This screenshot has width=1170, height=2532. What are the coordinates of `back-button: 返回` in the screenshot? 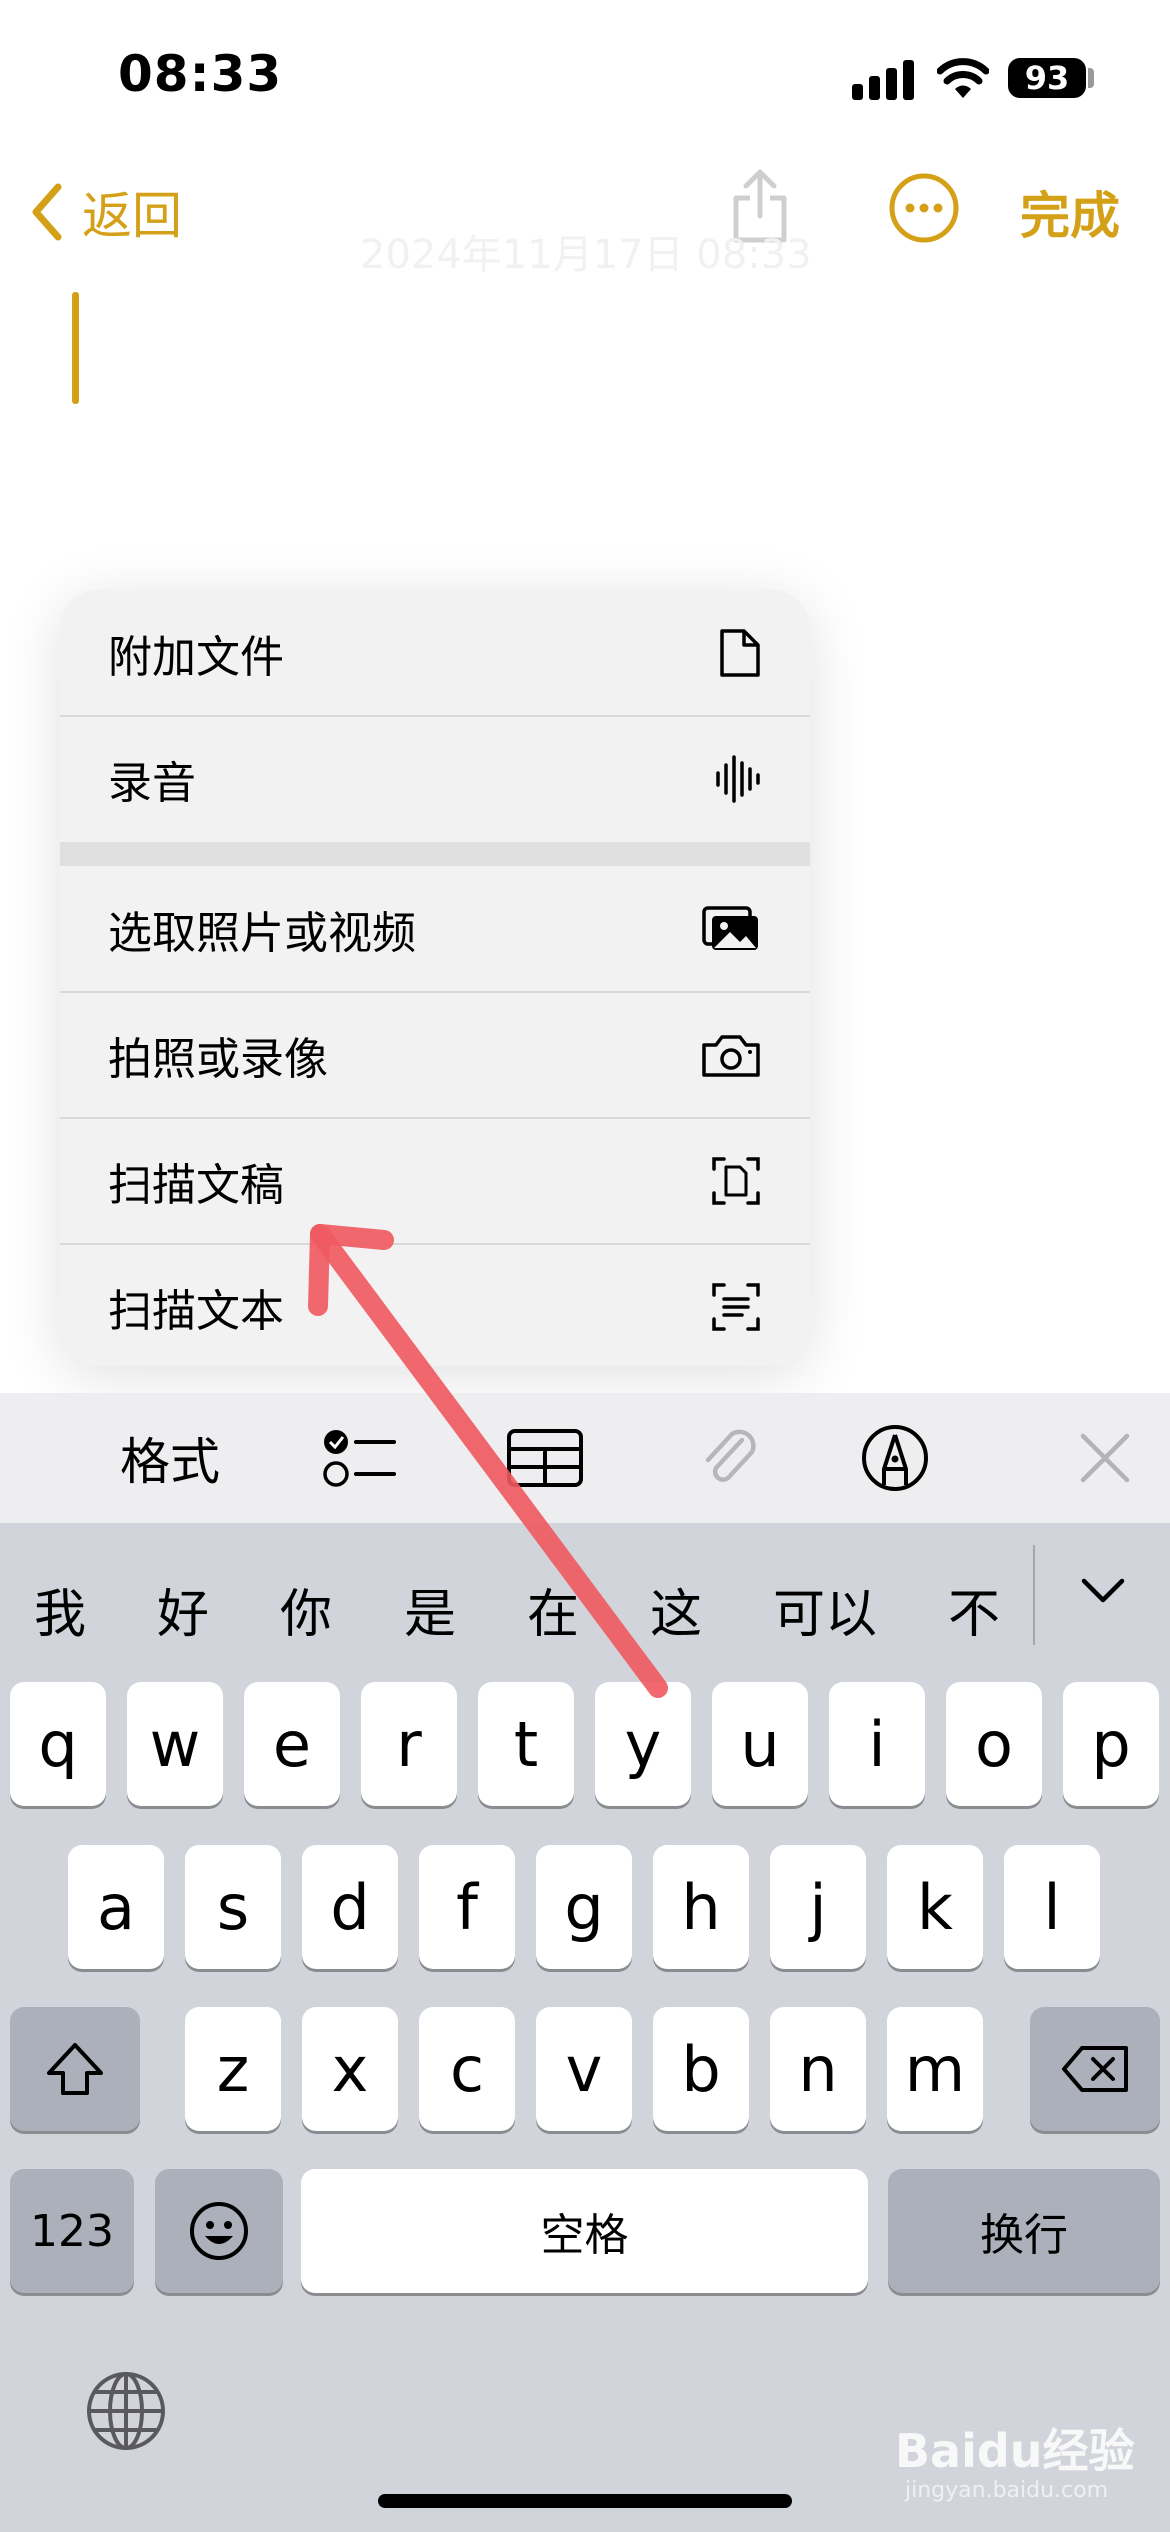 It's located at (106, 212).